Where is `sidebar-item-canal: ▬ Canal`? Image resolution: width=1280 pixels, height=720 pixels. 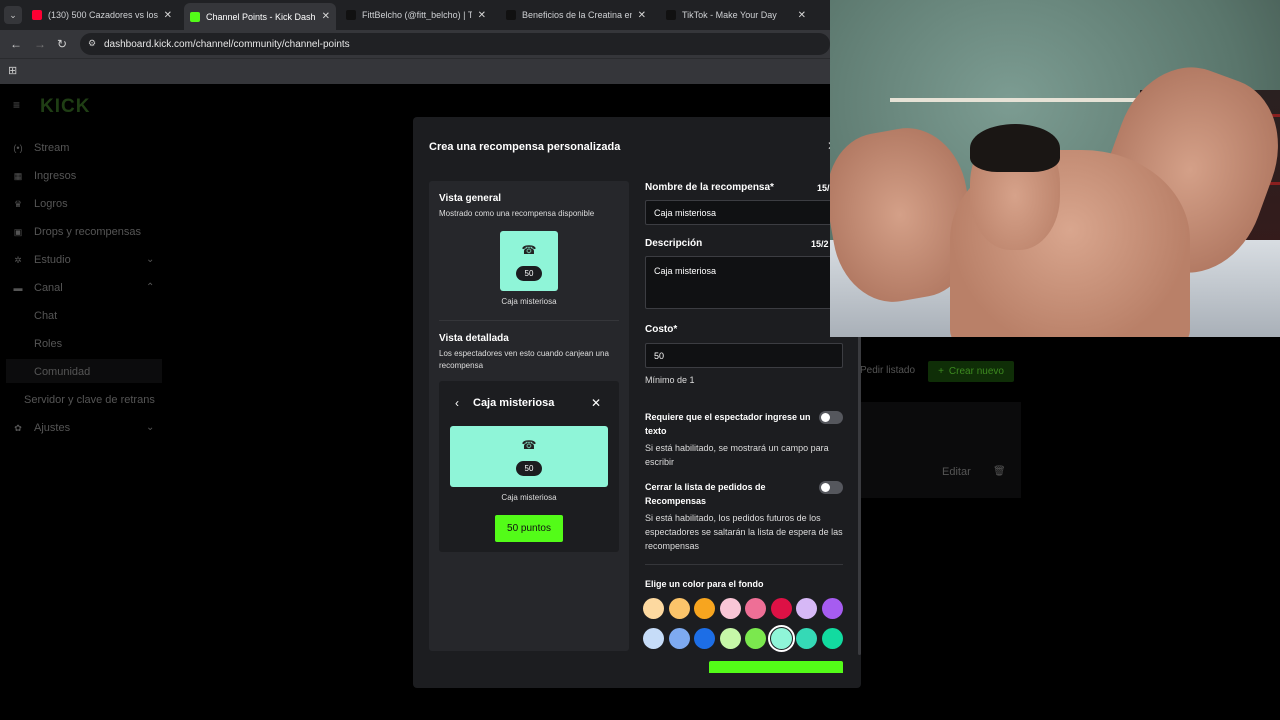
sidebar-item-canal: ▬ Canal is located at coordinates (37, 288).